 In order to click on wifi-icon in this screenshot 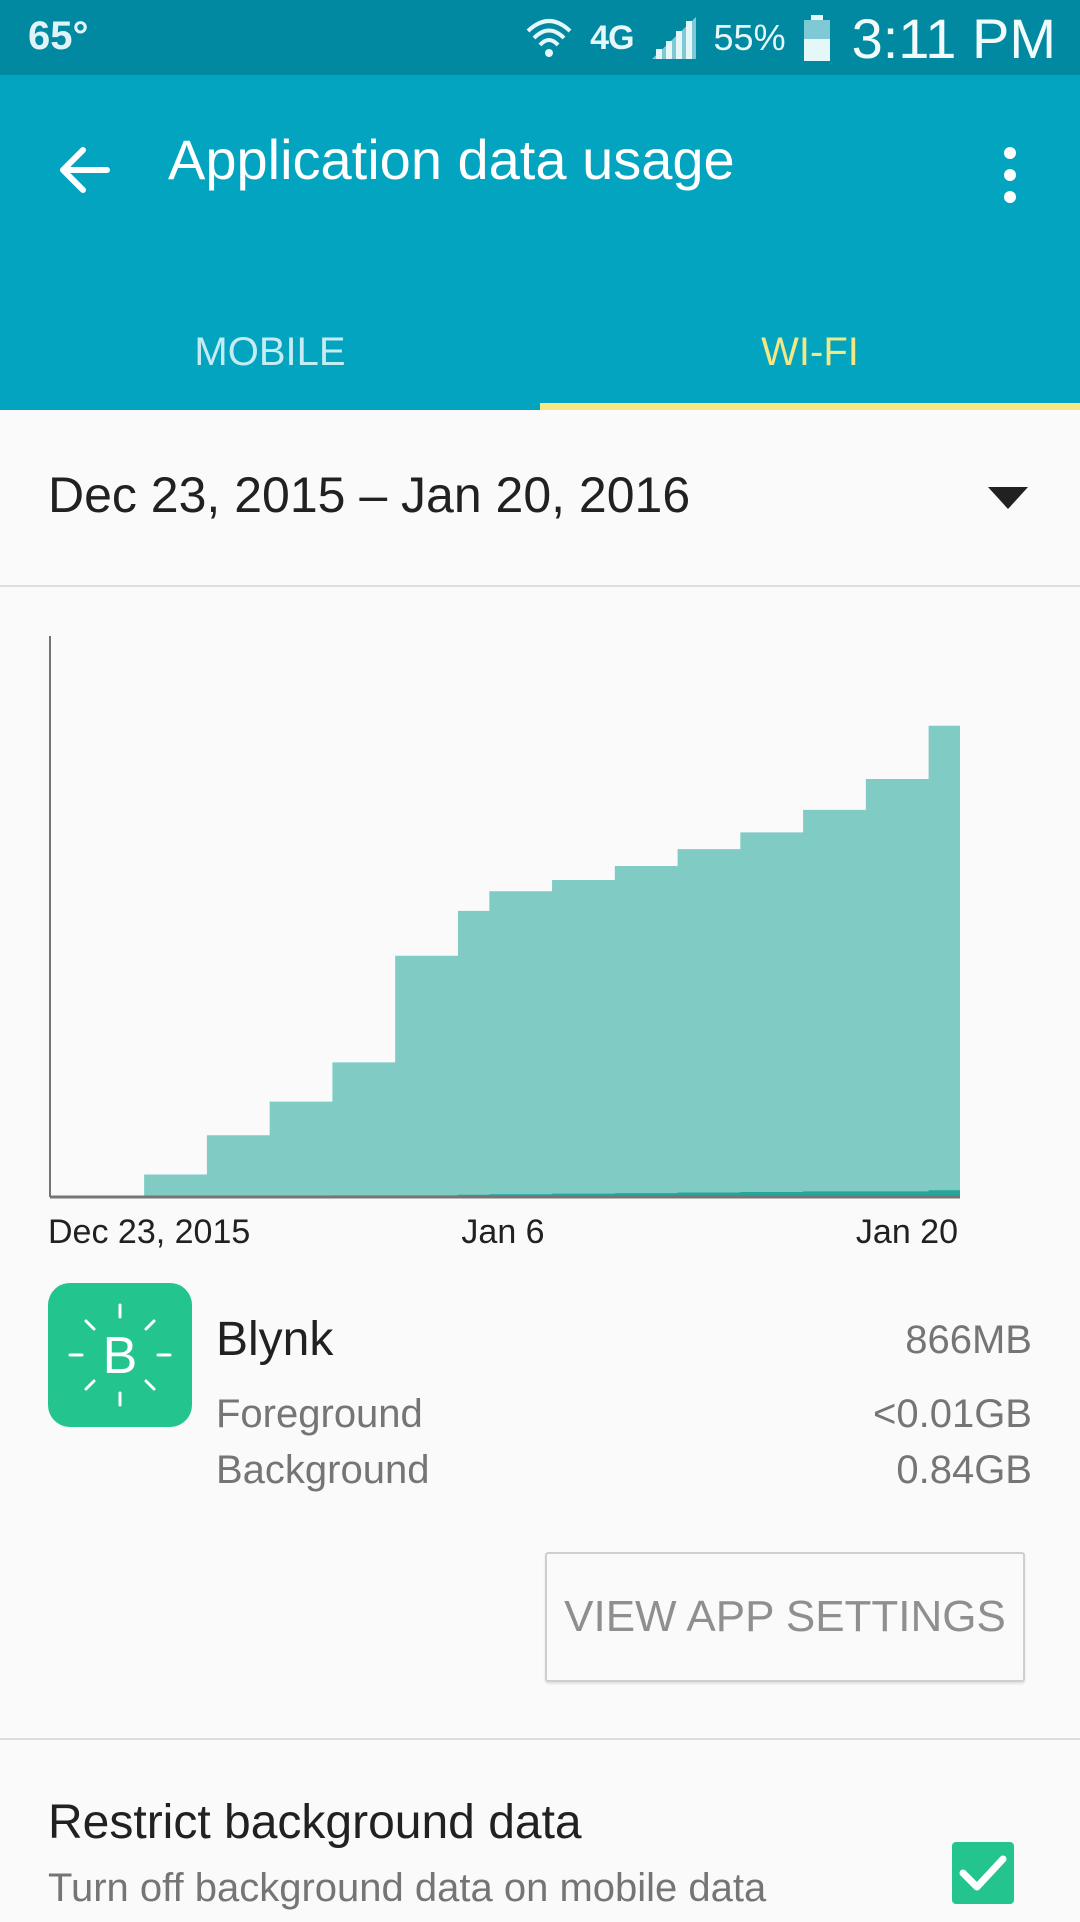, I will do `click(549, 38)`.